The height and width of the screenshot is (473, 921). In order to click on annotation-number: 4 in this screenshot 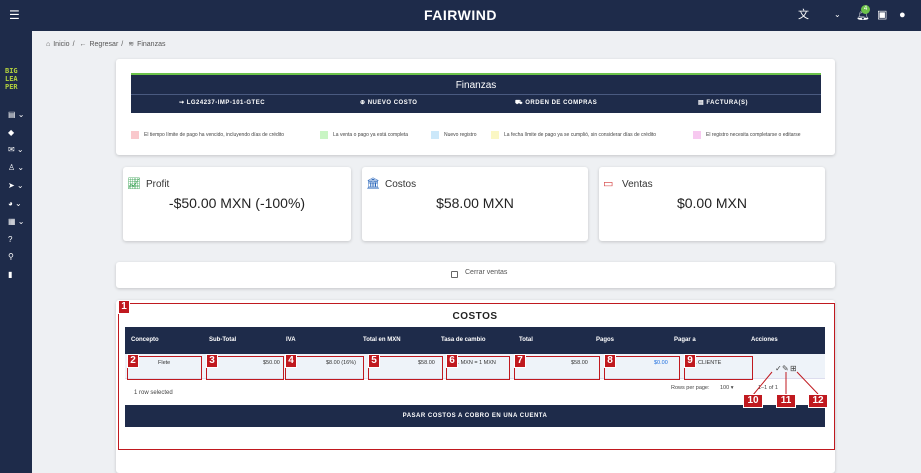, I will do `click(291, 361)`.